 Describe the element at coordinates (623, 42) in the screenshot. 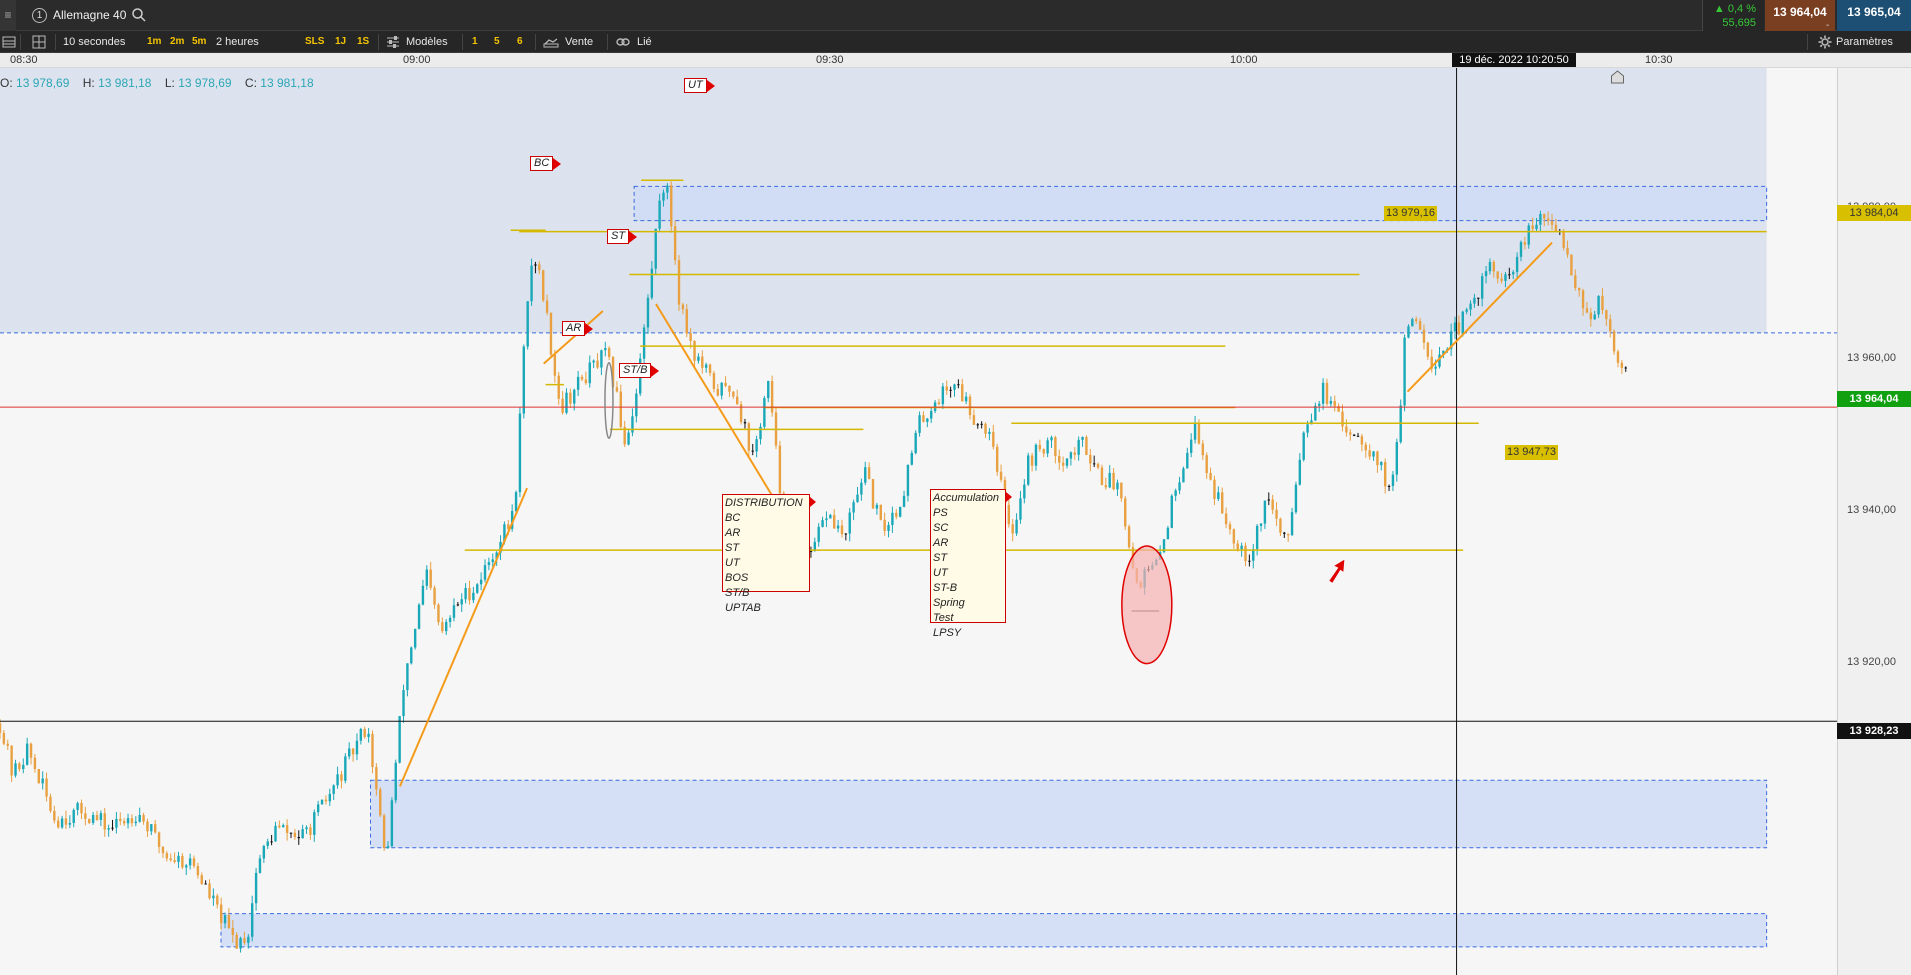

I see `link-icon` at that location.